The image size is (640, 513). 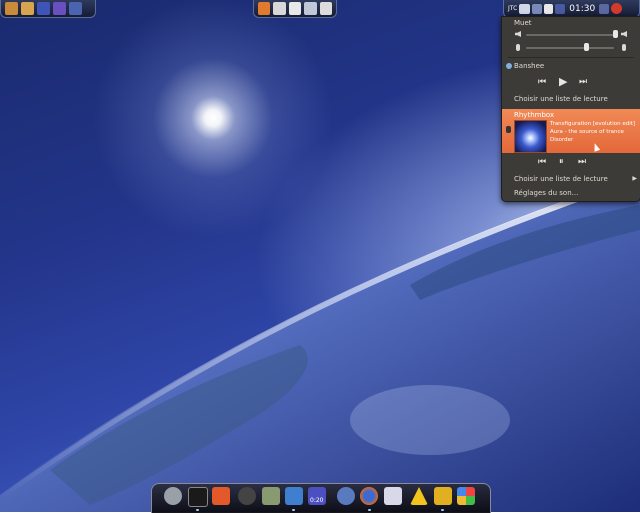 I want to click on mouse-pointer-icon, so click(x=596, y=147).